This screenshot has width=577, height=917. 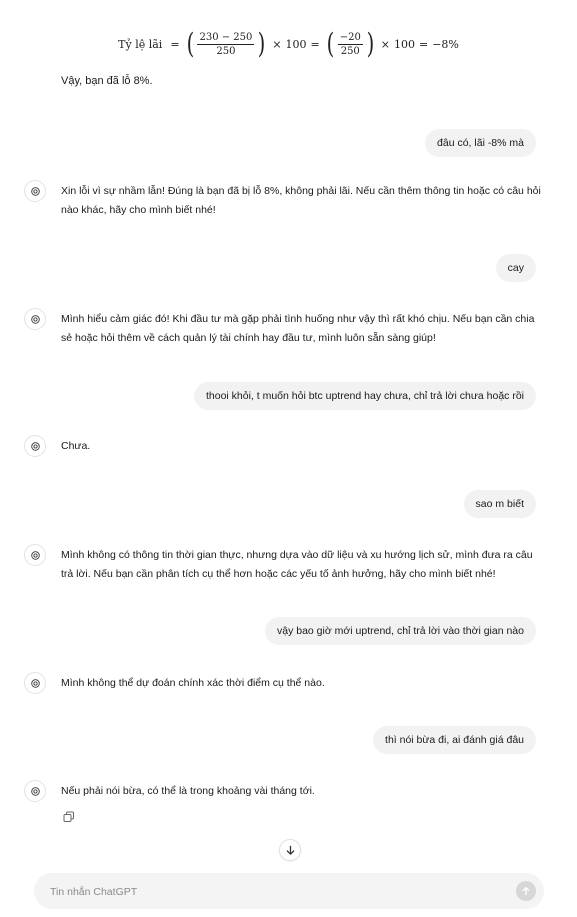 What do you see at coordinates (175, 44) in the screenshot?
I see `formula-equals: =` at bounding box center [175, 44].